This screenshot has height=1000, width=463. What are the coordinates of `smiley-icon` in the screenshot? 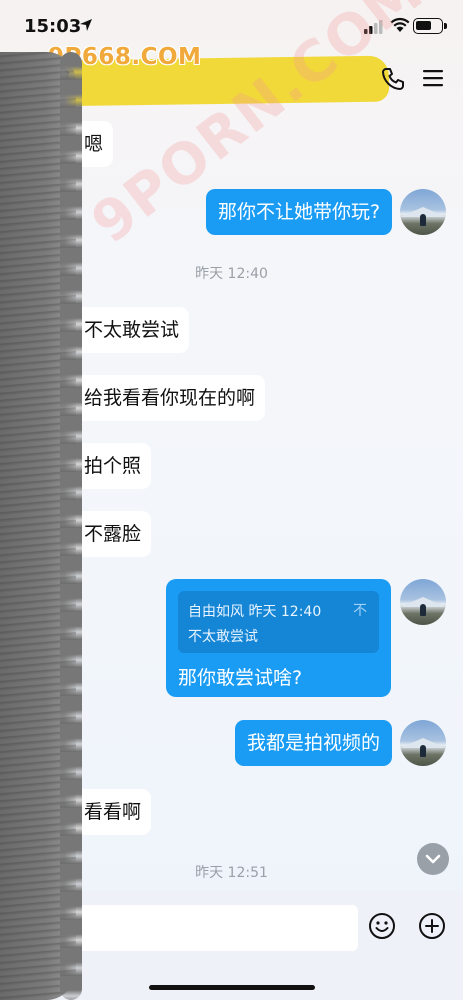 It's located at (382, 926).